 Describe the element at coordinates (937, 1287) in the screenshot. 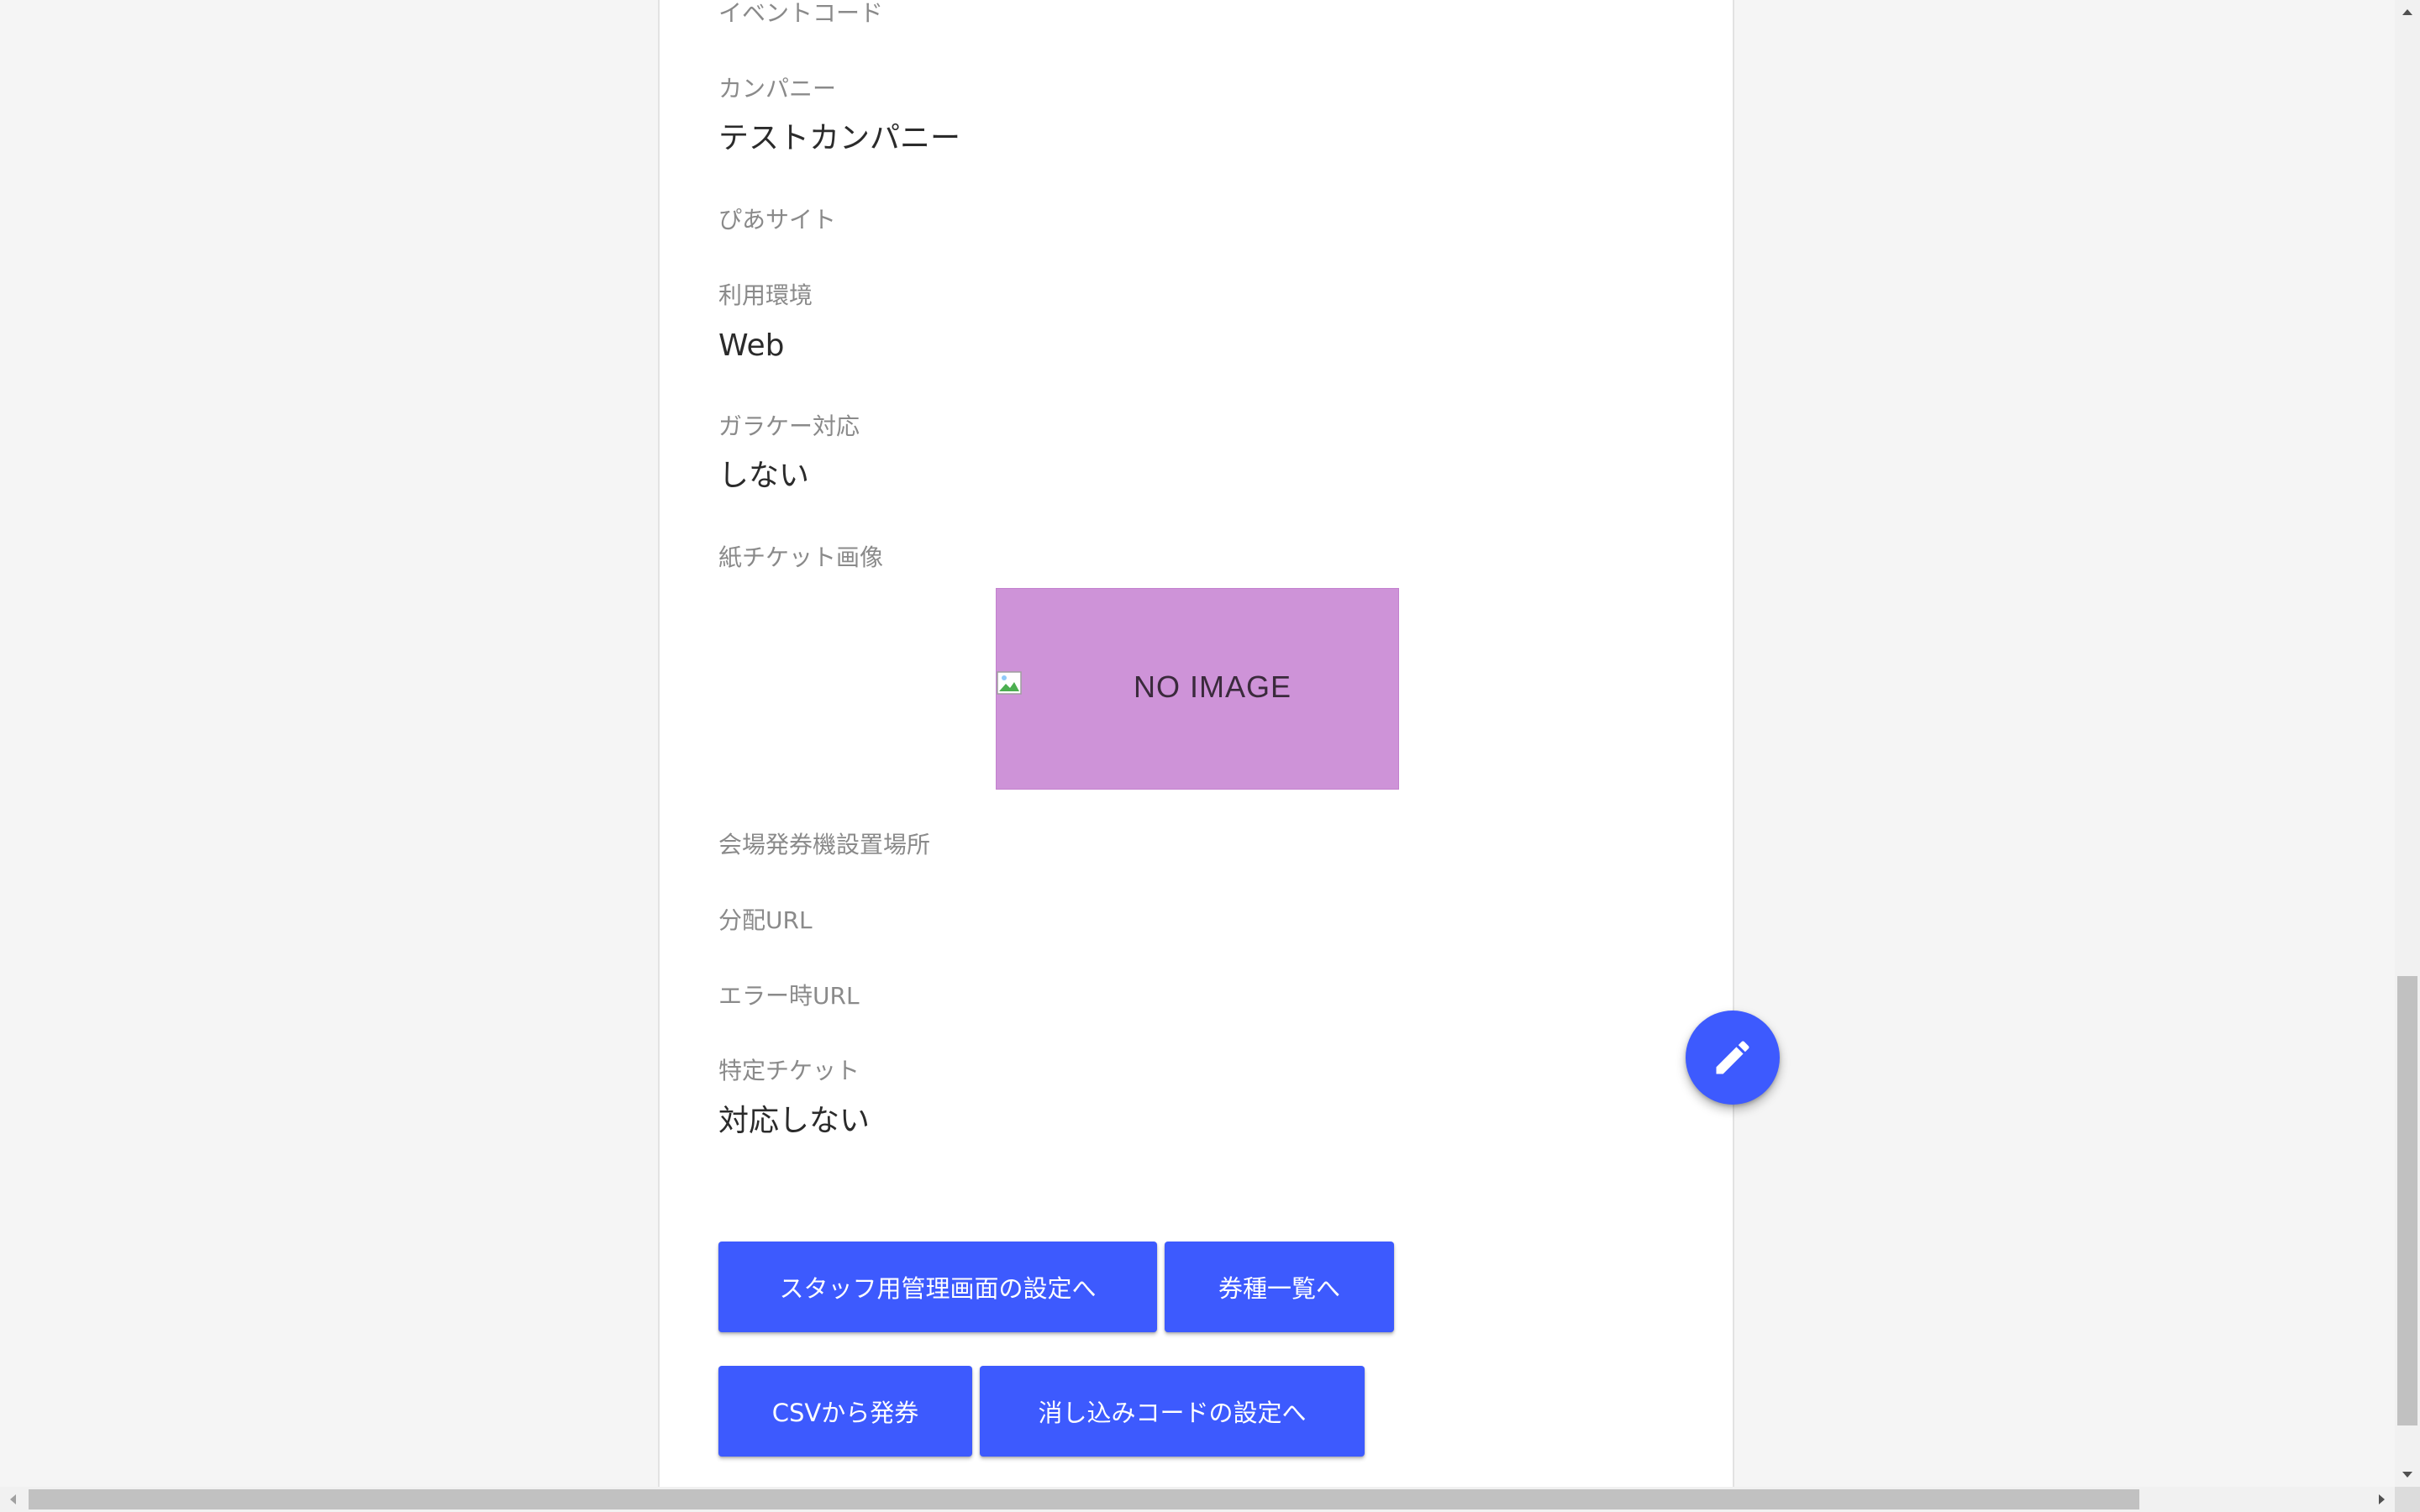

I see `staff-admin-settings-button: スタッフ用管理画面の設定へ` at that location.